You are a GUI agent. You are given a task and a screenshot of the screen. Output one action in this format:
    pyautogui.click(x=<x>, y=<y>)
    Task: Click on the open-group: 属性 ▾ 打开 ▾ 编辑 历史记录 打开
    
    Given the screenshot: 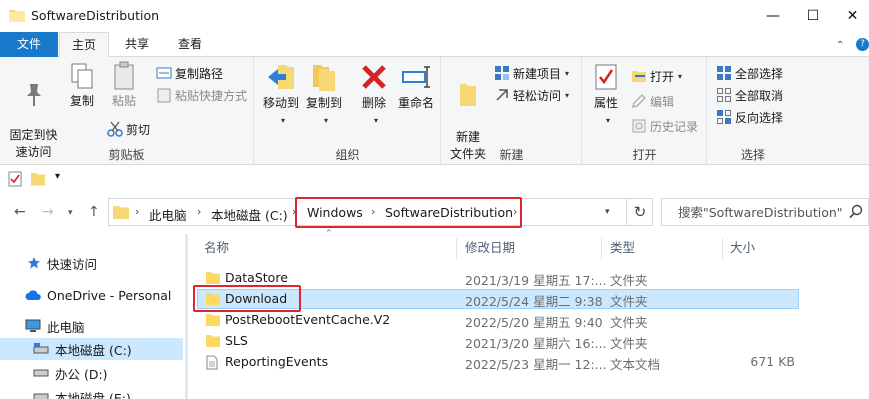 What is the action you would take?
    pyautogui.click(x=645, y=111)
    